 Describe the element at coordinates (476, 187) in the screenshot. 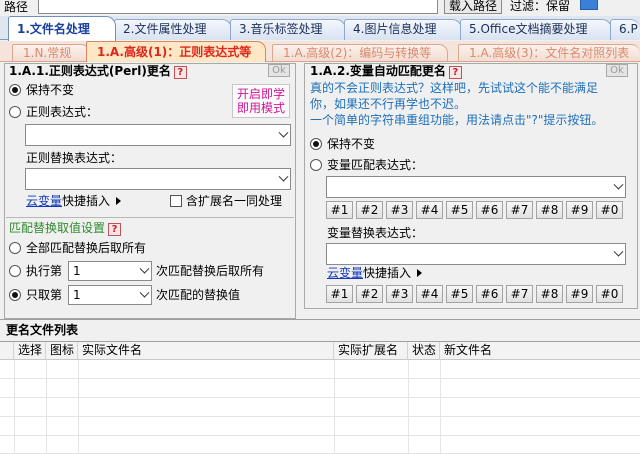

I see `var-match-input` at that location.